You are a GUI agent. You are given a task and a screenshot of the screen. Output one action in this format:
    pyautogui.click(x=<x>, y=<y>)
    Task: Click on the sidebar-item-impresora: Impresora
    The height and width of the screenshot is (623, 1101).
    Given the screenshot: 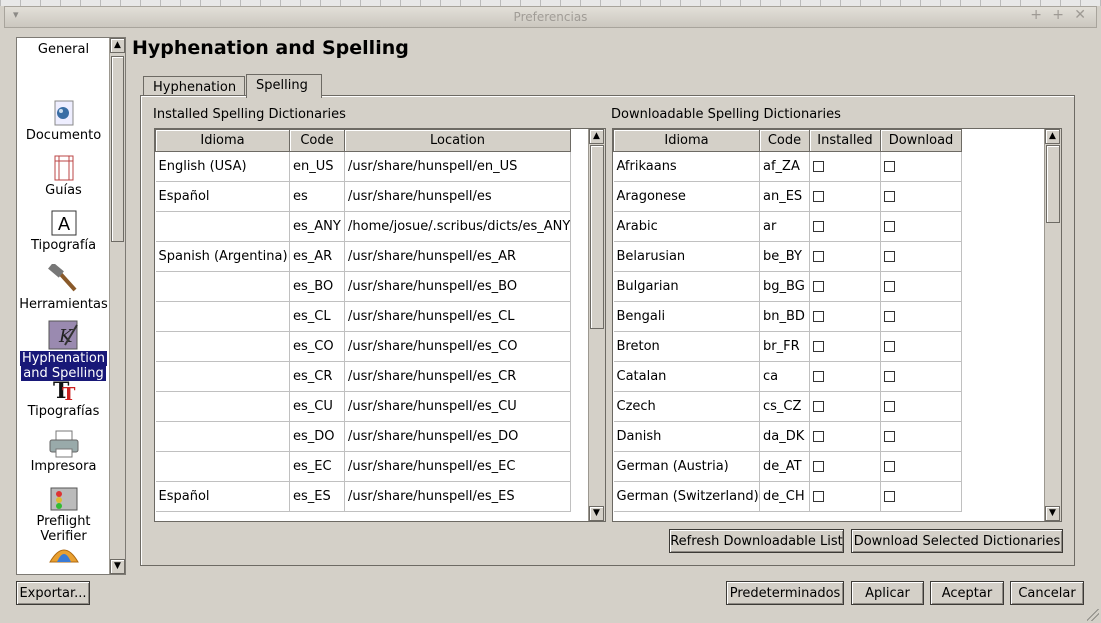 What is the action you would take?
    pyautogui.click(x=63, y=451)
    